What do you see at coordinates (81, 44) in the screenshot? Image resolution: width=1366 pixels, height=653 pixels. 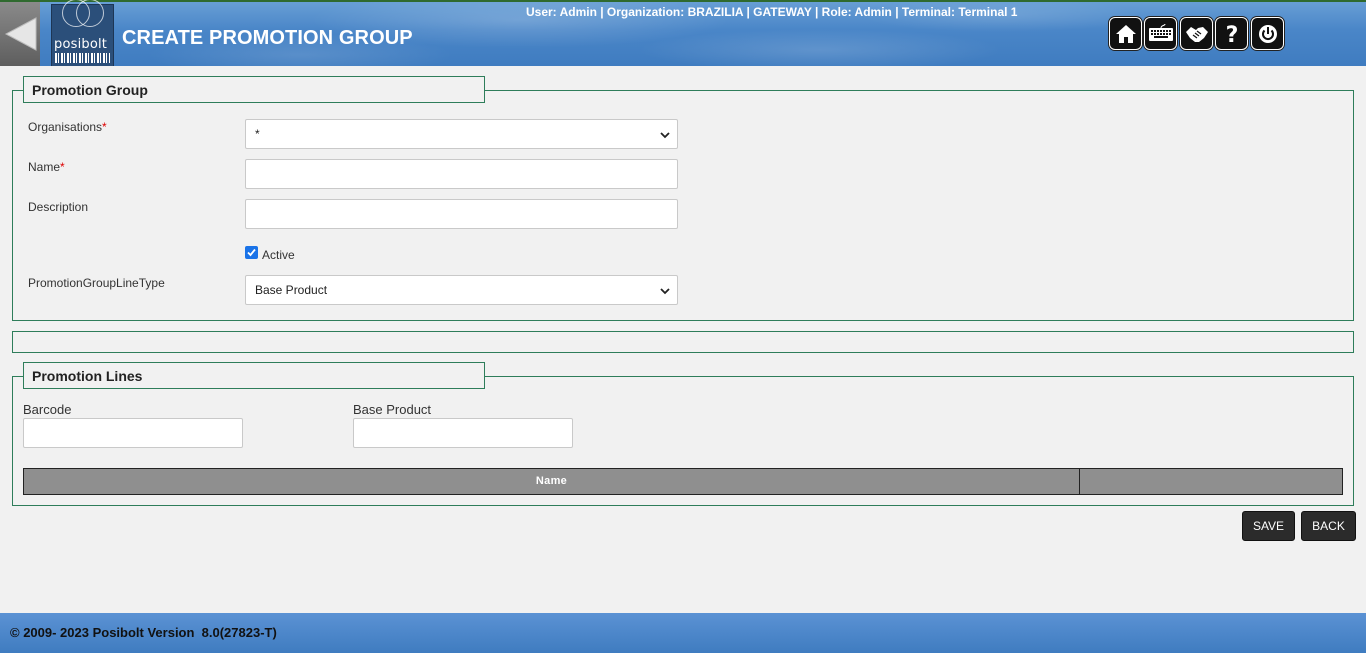 I see `logo-text: posibolt` at bounding box center [81, 44].